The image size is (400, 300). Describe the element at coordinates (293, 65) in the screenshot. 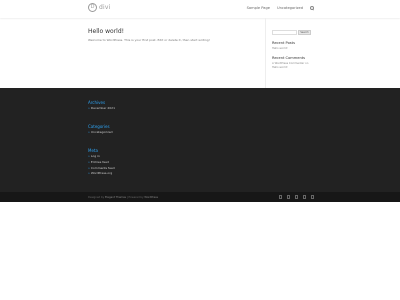

I see `recent-comment-link: A WordPress Commenter on Hello world!` at that location.